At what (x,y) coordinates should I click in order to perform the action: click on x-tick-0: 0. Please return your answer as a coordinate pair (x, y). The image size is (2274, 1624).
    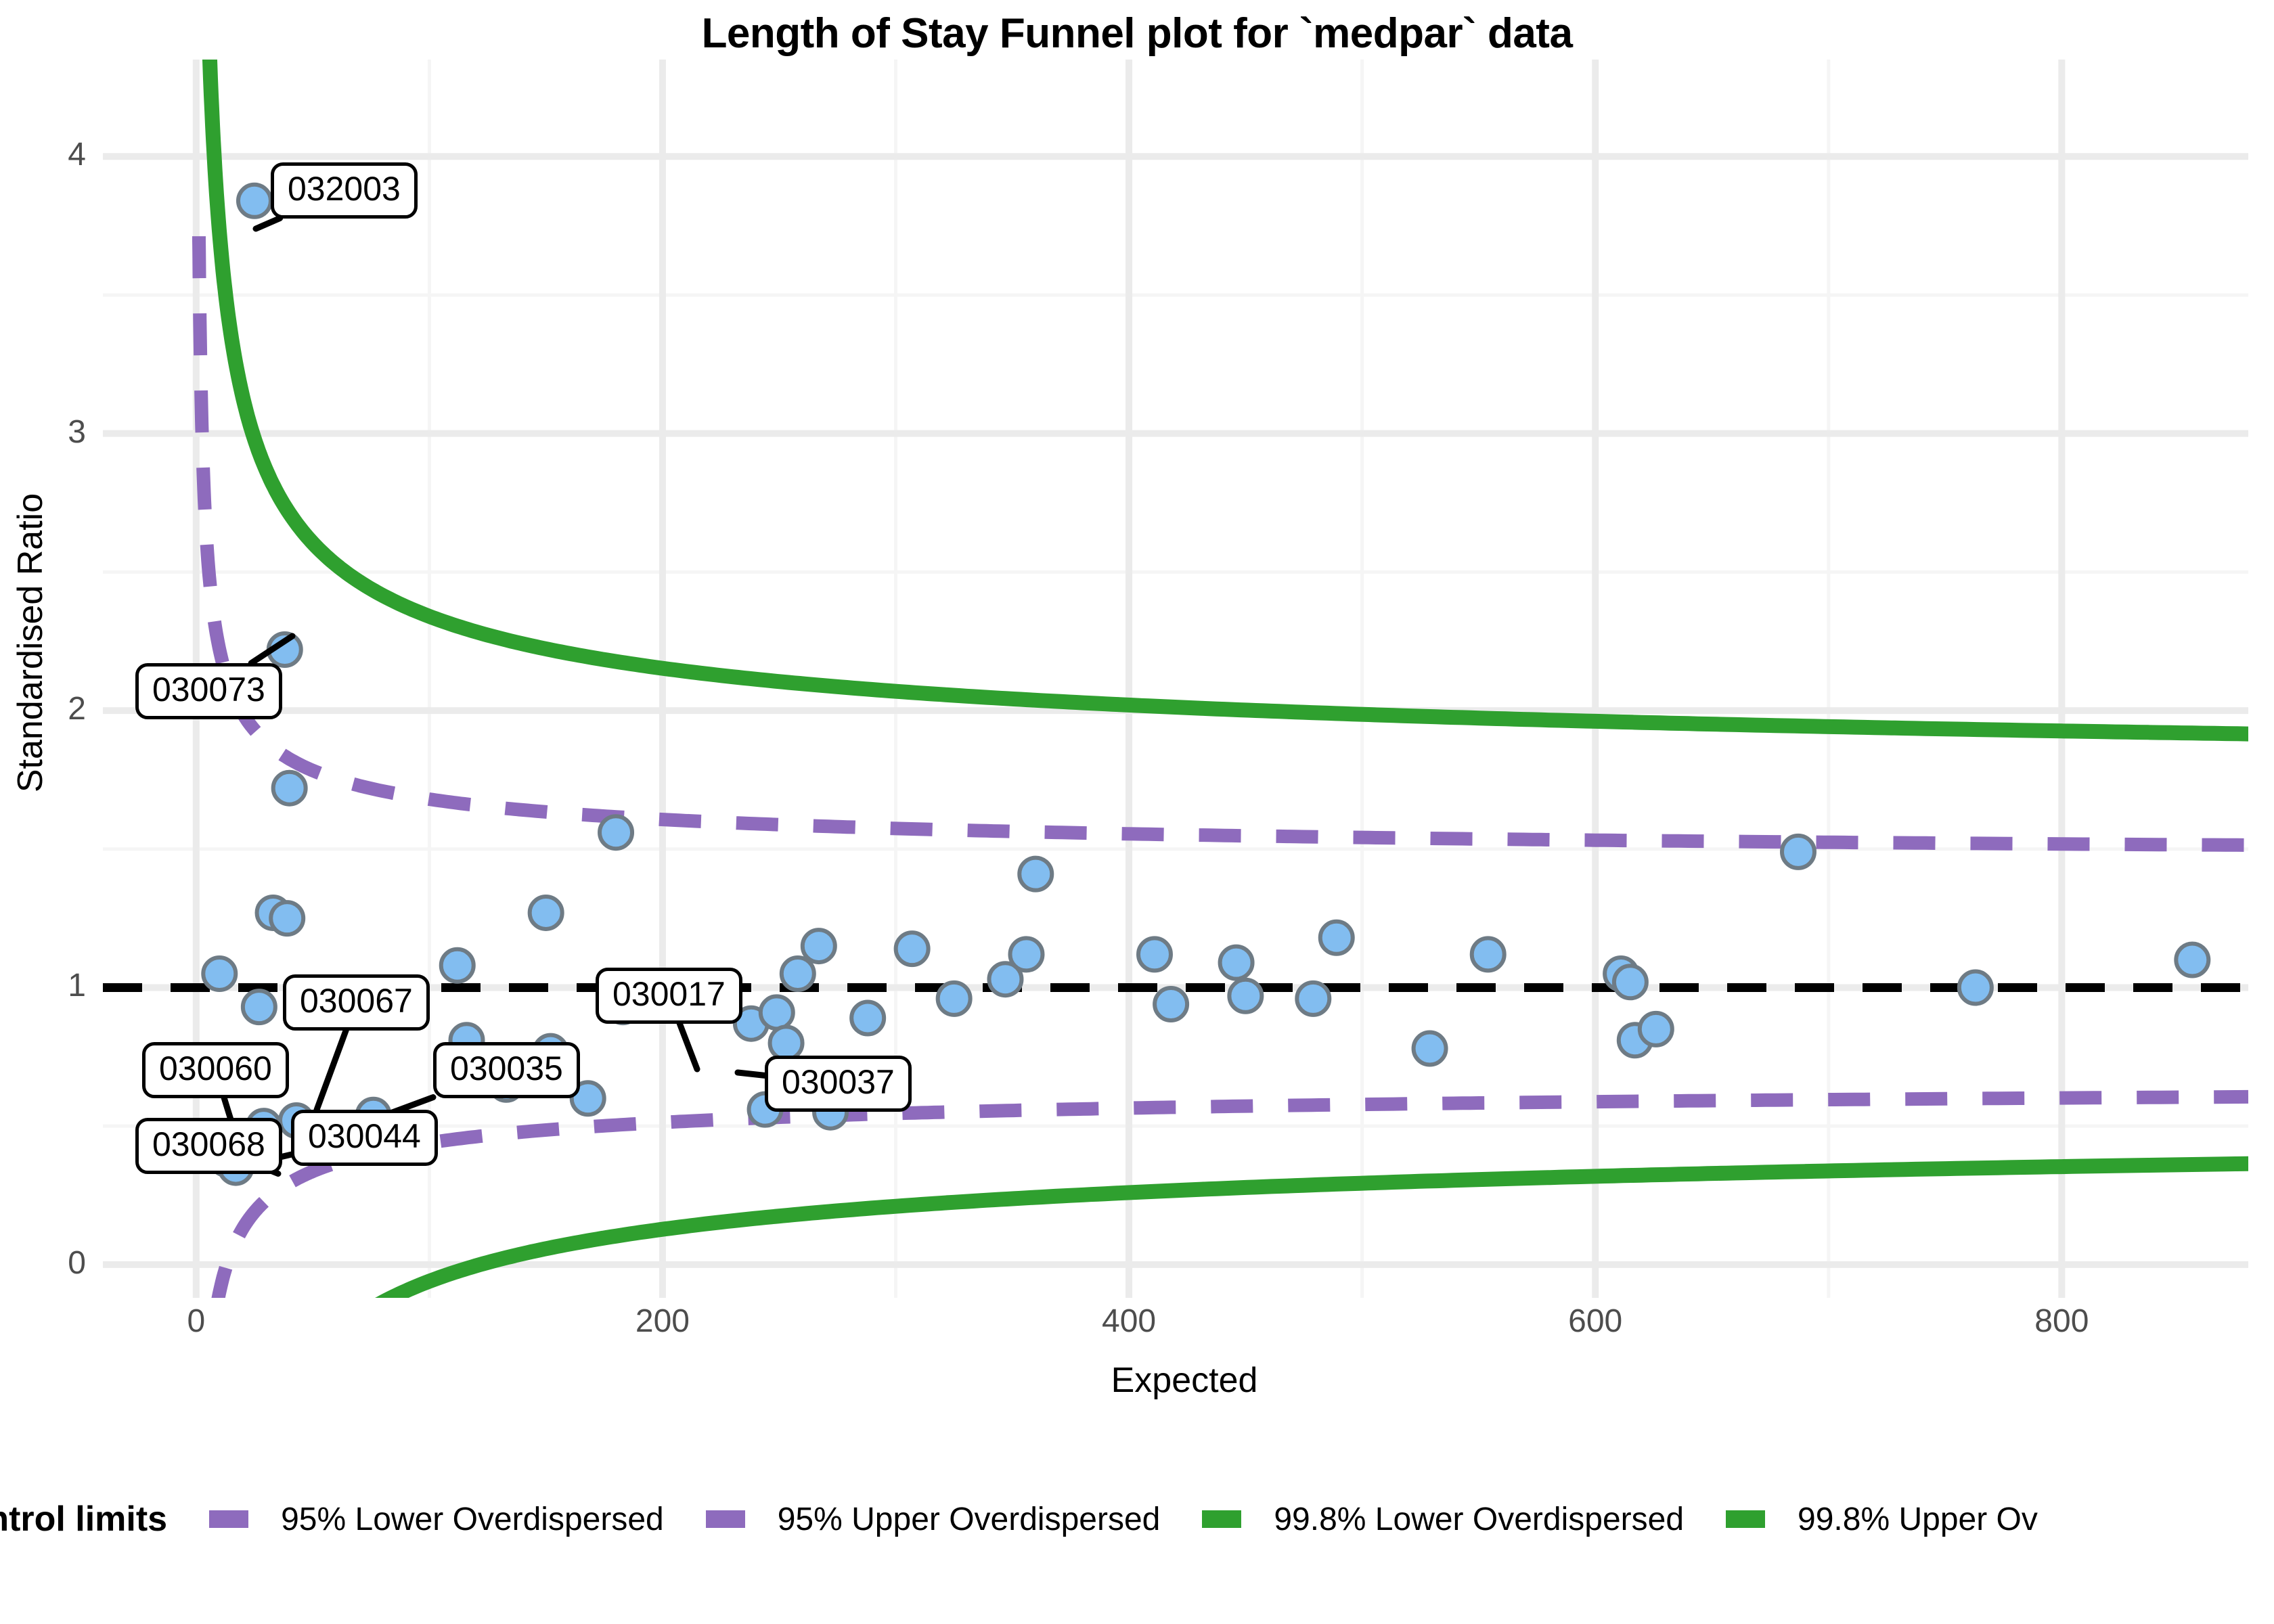
    Looking at the image, I should click on (196, 1321).